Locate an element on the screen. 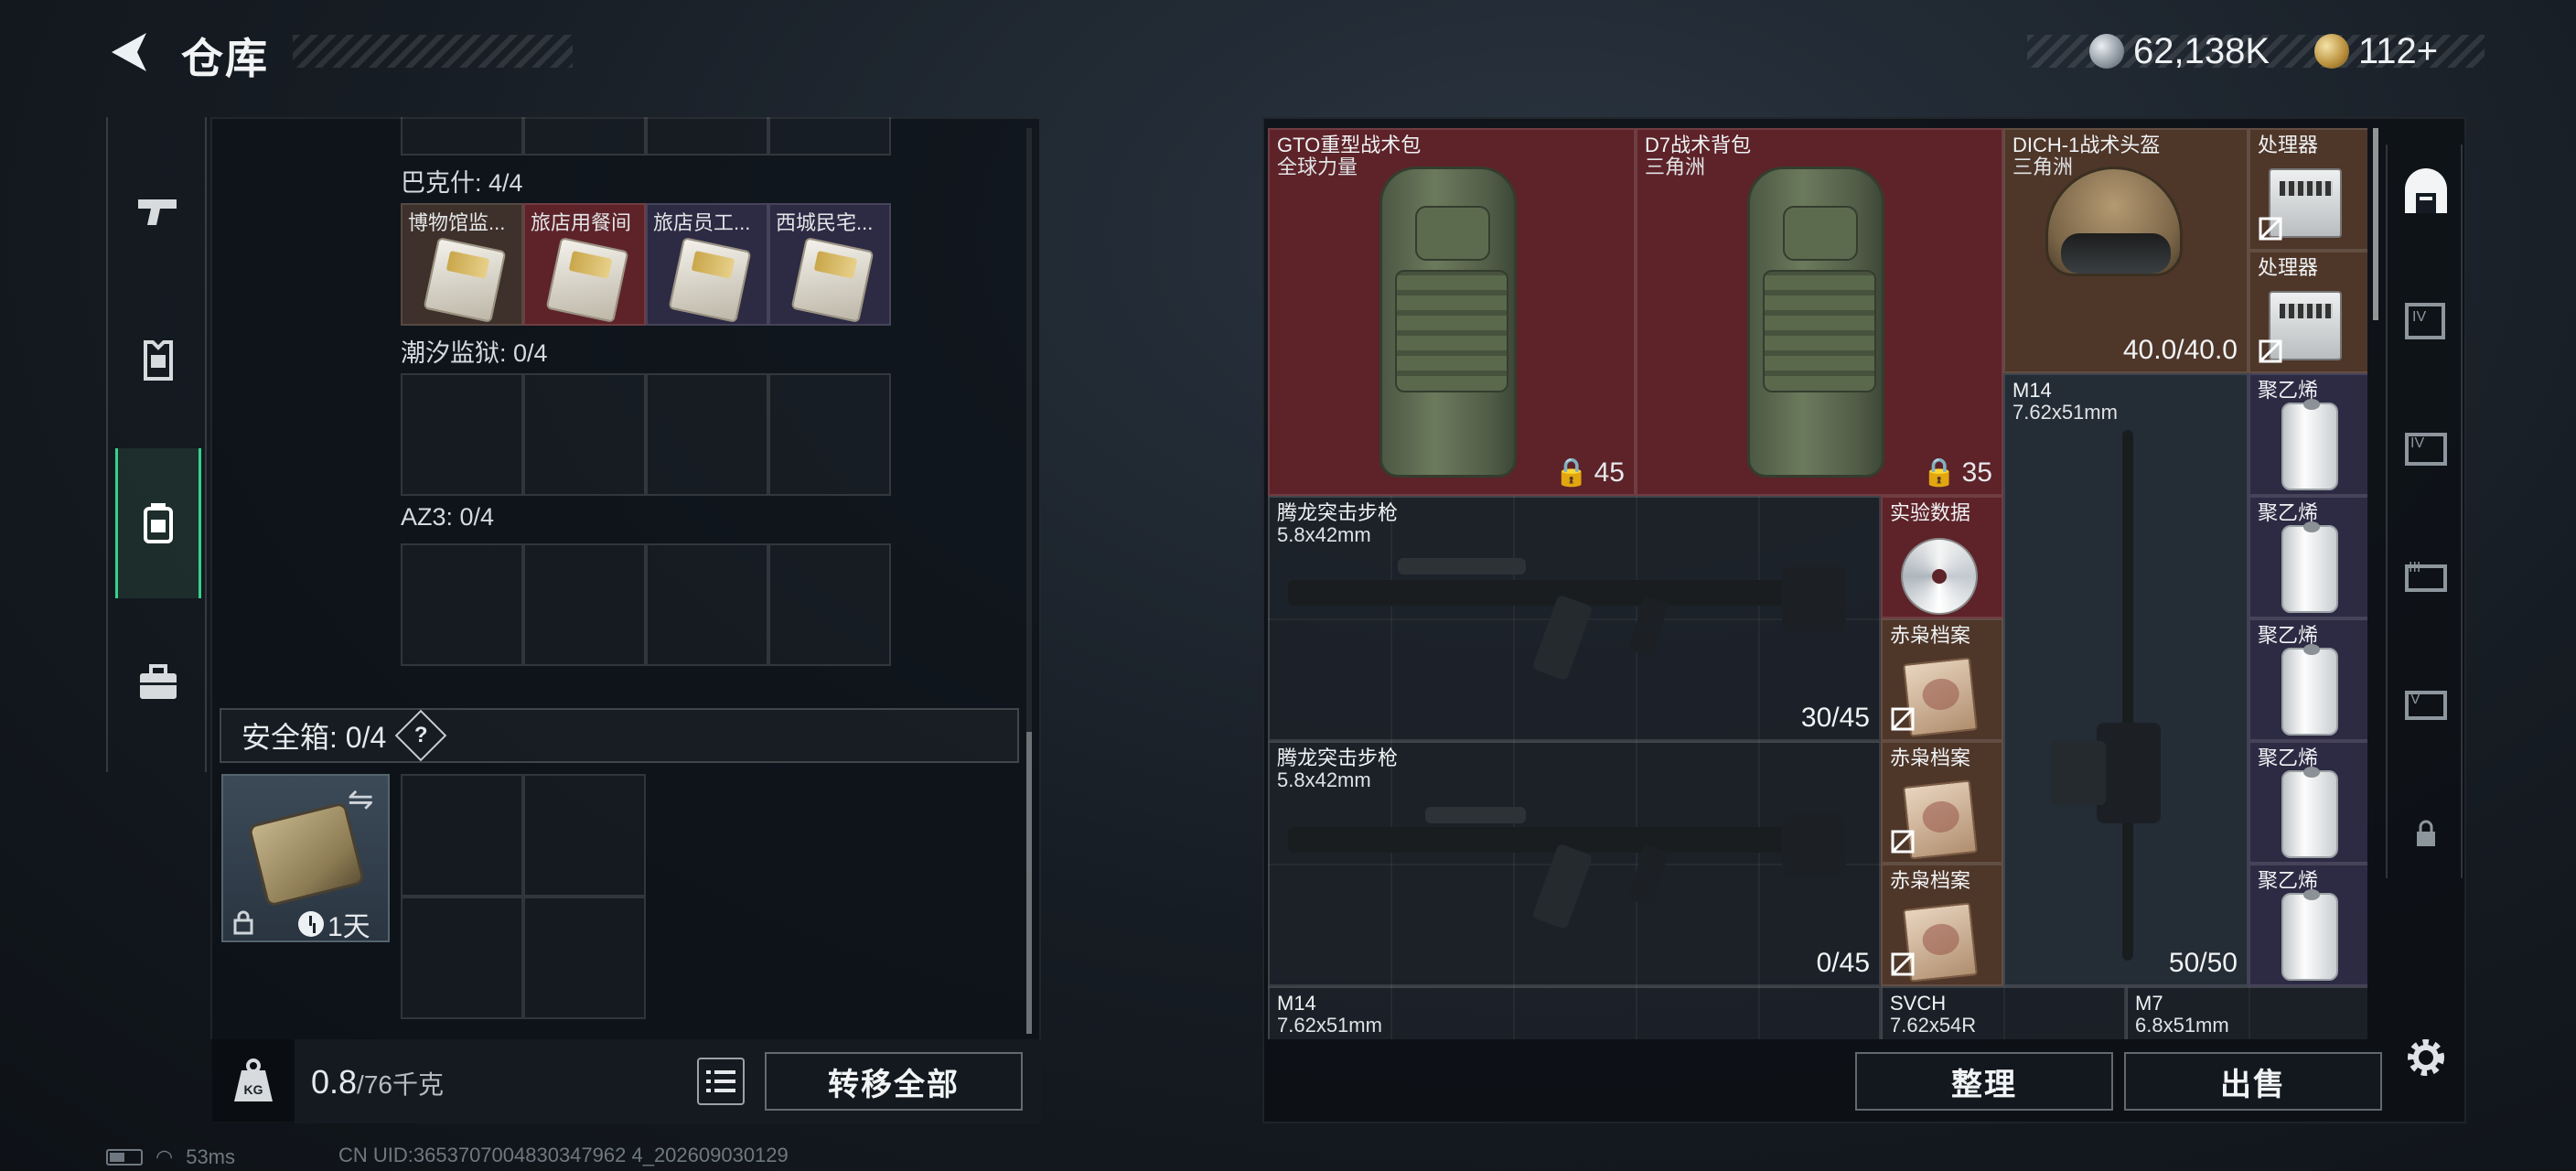  container-row-partial is located at coordinates (646, 136).